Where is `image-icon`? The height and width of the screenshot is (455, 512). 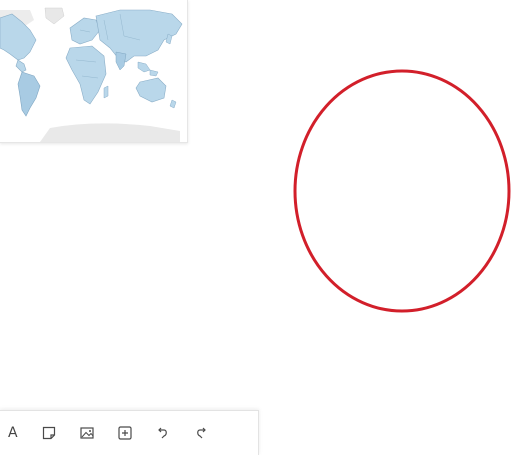 image-icon is located at coordinates (87, 433).